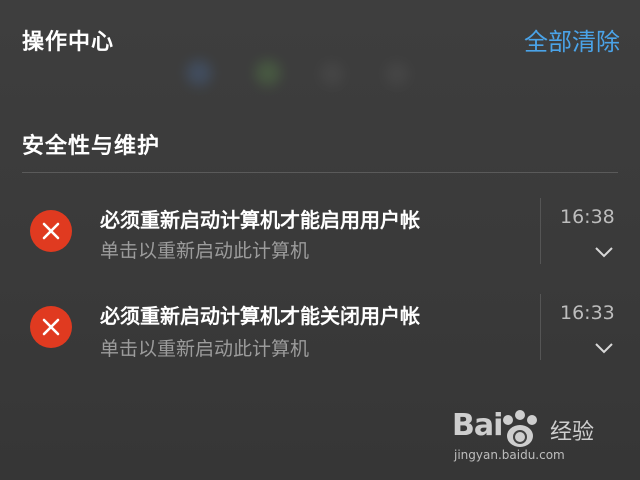 The width and height of the screenshot is (640, 480). Describe the element at coordinates (532, 437) in the screenshot. I see `watermark: Bai 经验 jingyan.baidu.com` at that location.